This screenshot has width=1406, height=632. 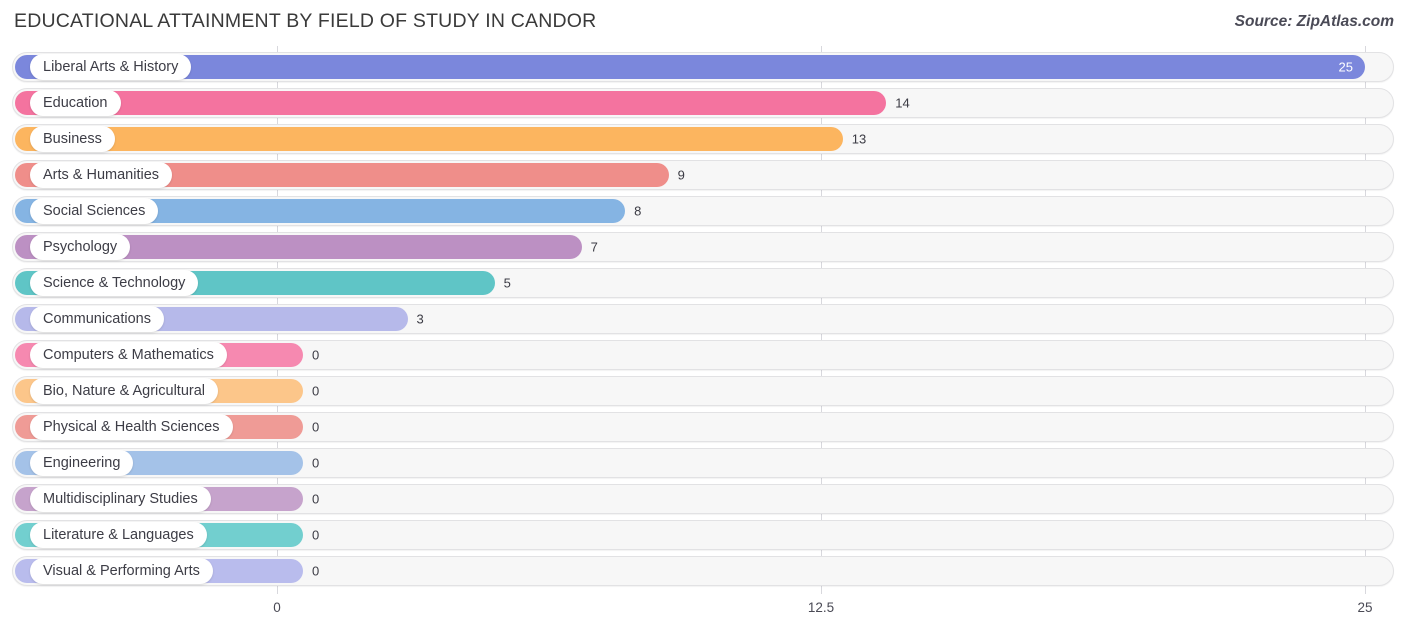 I want to click on category-label-pill: Computers & Mathematics, so click(x=128, y=355).